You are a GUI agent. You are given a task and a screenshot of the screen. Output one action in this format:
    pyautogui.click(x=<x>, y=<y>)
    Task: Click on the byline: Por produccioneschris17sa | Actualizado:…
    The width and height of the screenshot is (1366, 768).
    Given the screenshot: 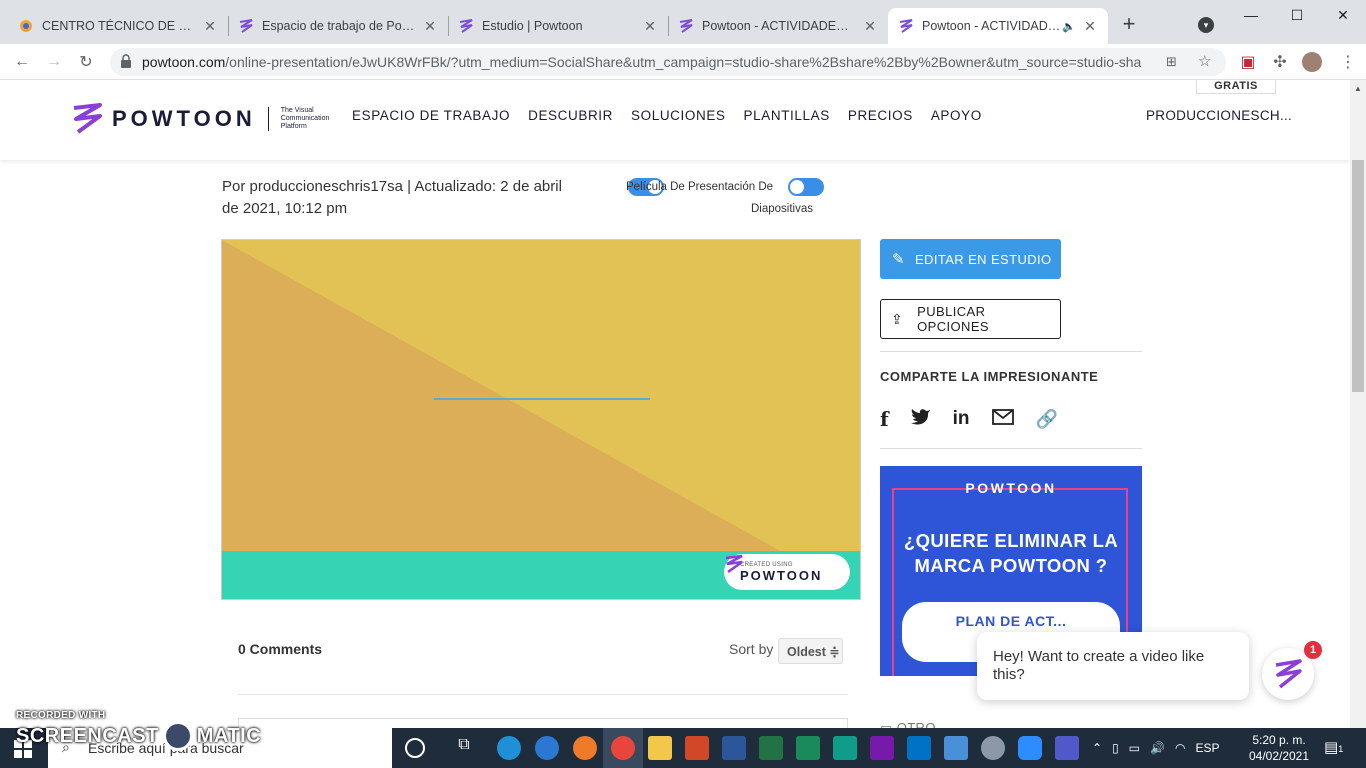 What is the action you would take?
    pyautogui.click(x=392, y=197)
    